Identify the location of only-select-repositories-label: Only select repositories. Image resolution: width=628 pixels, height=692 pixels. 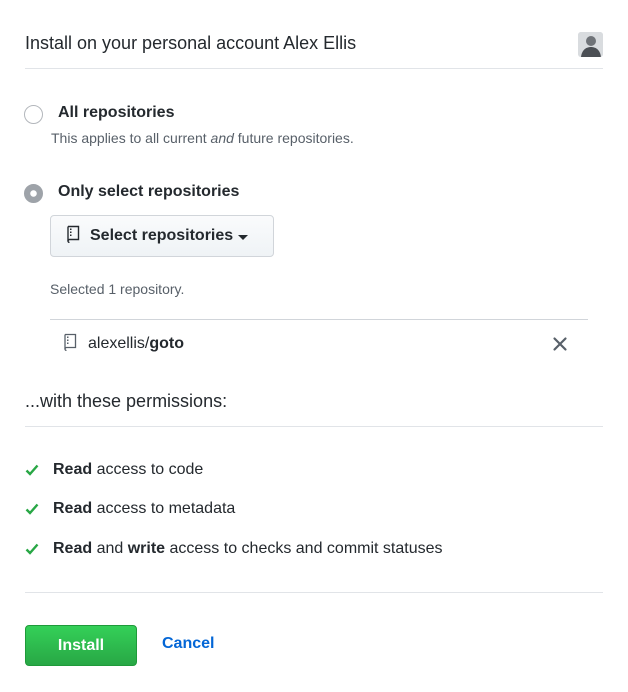
(149, 191).